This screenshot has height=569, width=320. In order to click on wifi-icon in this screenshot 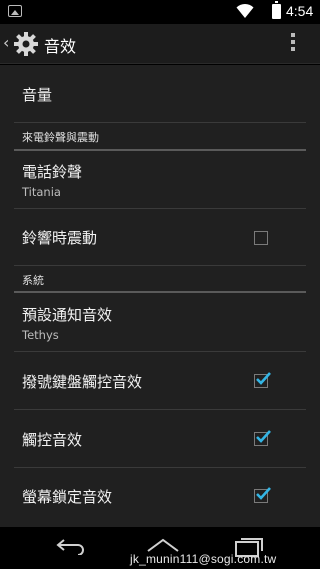, I will do `click(245, 10)`.